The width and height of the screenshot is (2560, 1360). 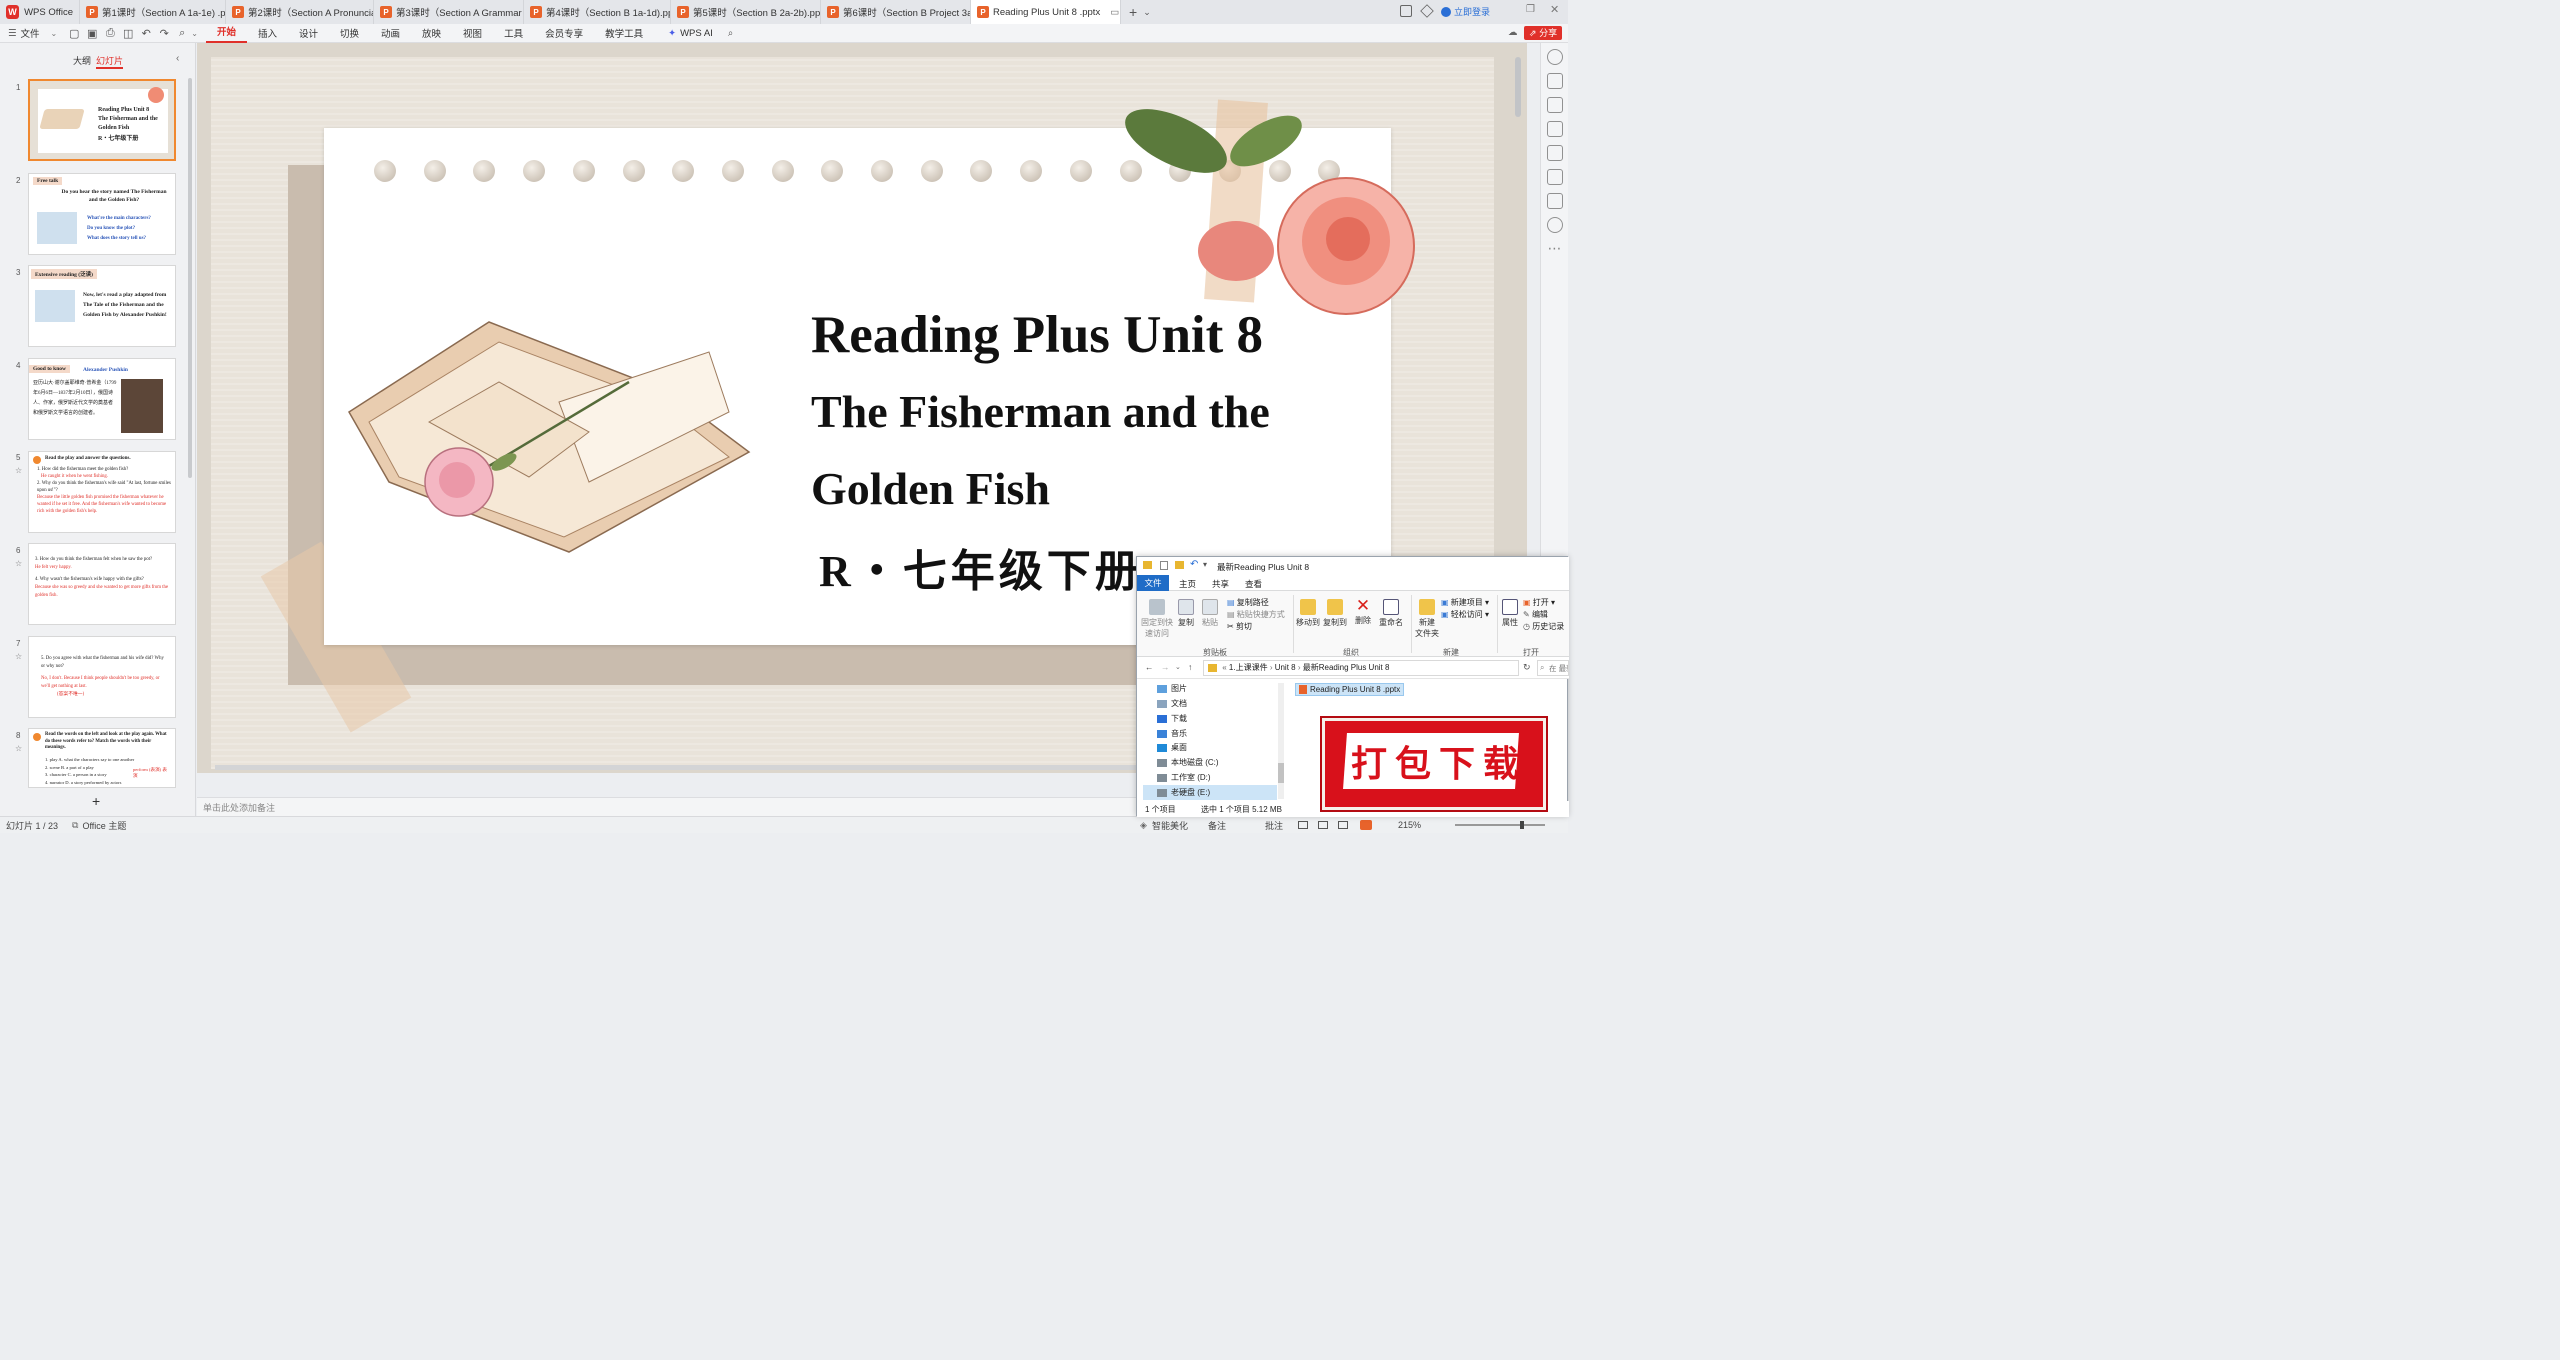 What do you see at coordinates (1172, 688) in the screenshot?
I see `nav-item-pictures: 图片` at bounding box center [1172, 688].